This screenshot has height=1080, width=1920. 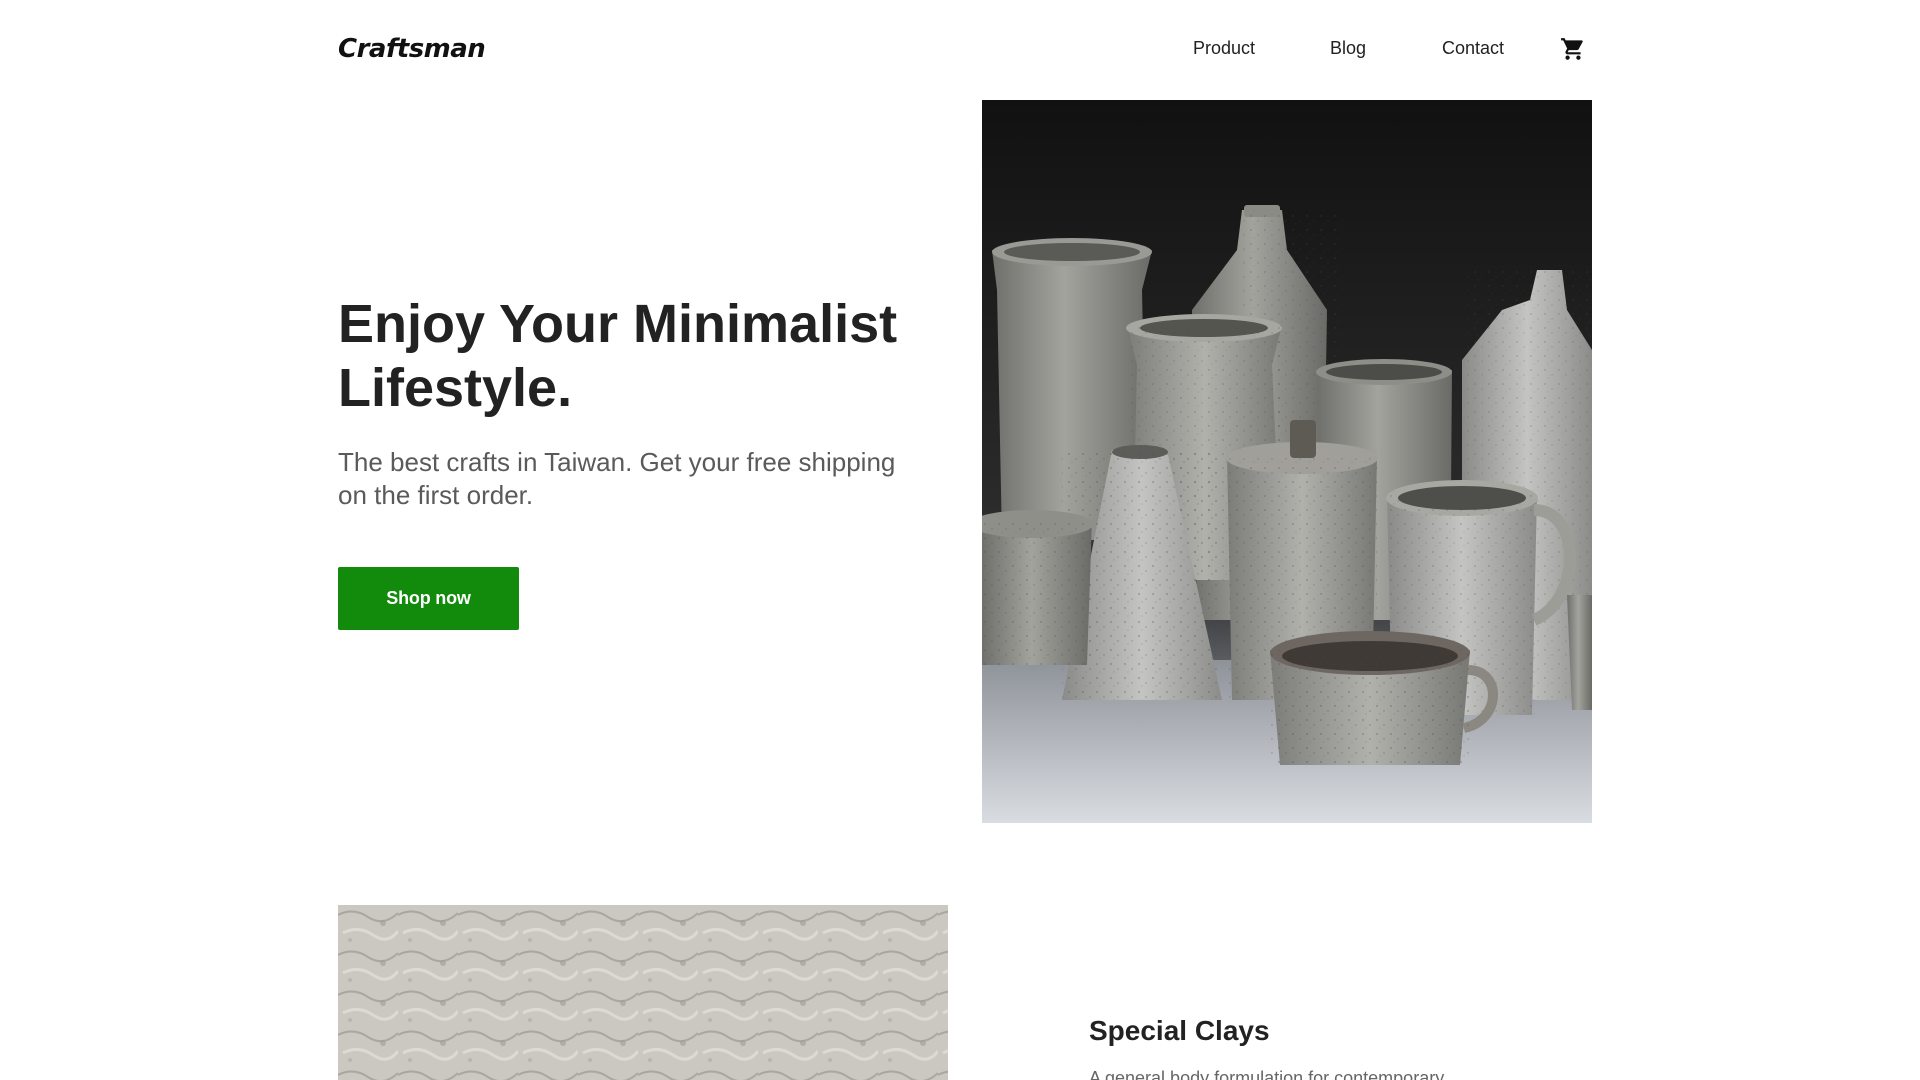 What do you see at coordinates (618, 356) in the screenshot?
I see `hero-title: Enjoy Your Minimalist Lifestyle.` at bounding box center [618, 356].